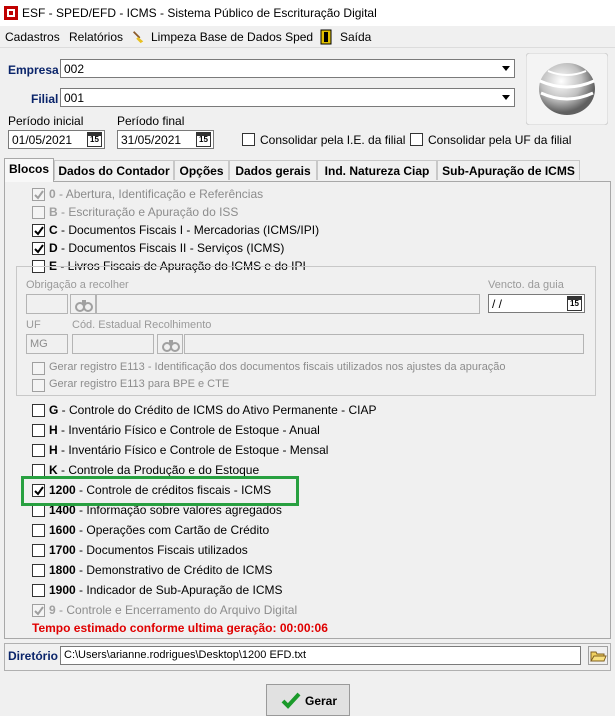  What do you see at coordinates (53, 248) in the screenshot?
I see `block-code: D` at bounding box center [53, 248].